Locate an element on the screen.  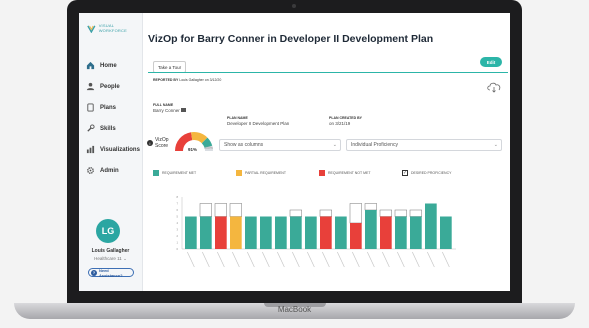
sidebar-item-label: Visualizations is located at coordinates (120, 149).